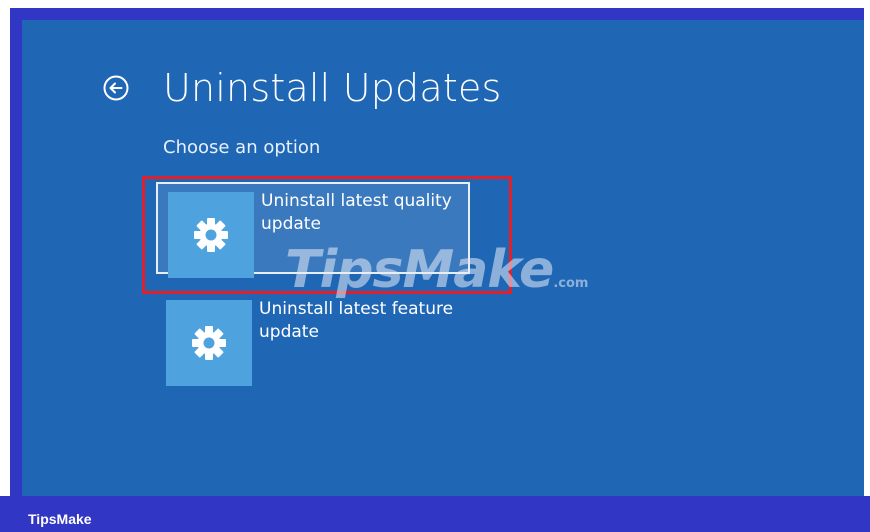  I want to click on arrow-left-circle-icon, so click(116, 88).